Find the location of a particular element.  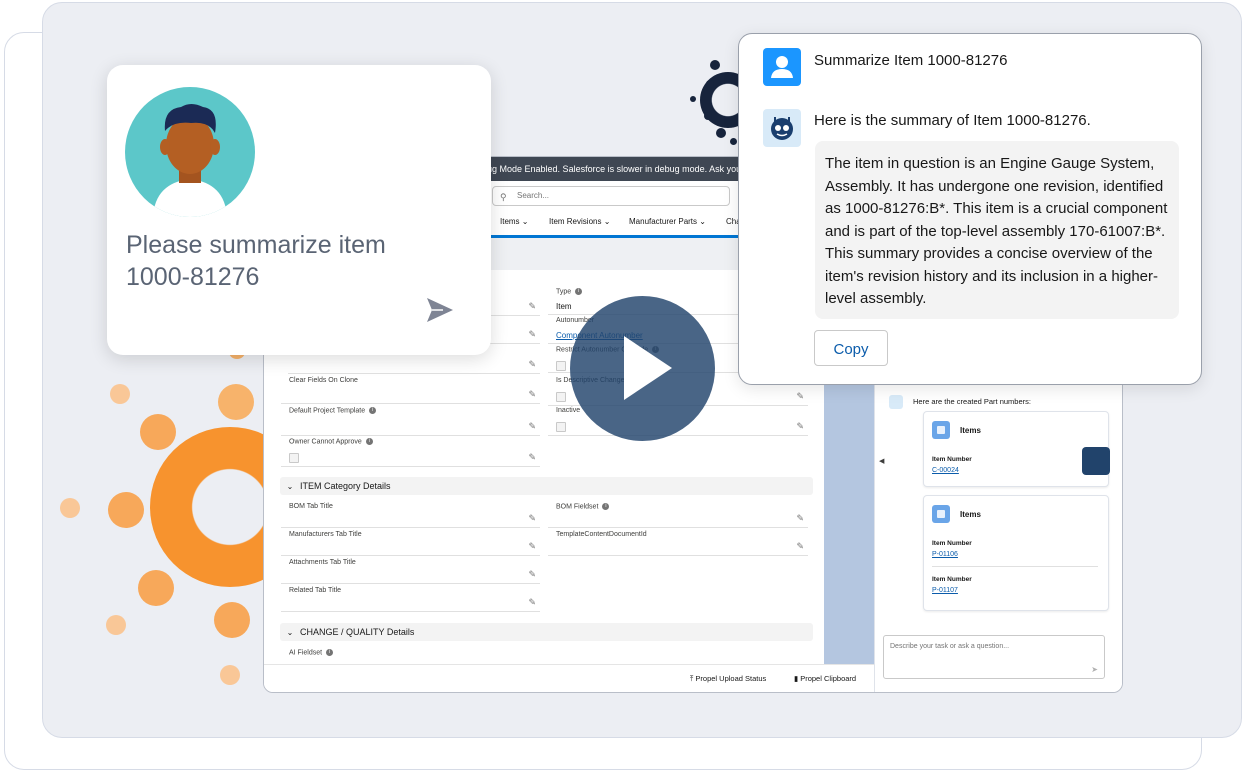

items-card-1: Items Item Number C-00024 is located at coordinates (1016, 449).